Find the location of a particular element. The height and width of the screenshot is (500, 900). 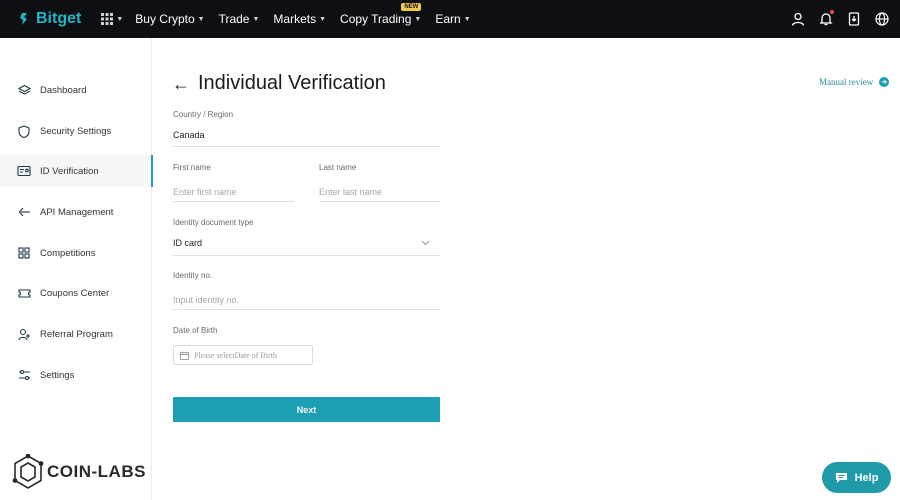

sidebar-item-label: Referral Program is located at coordinates (76, 334).